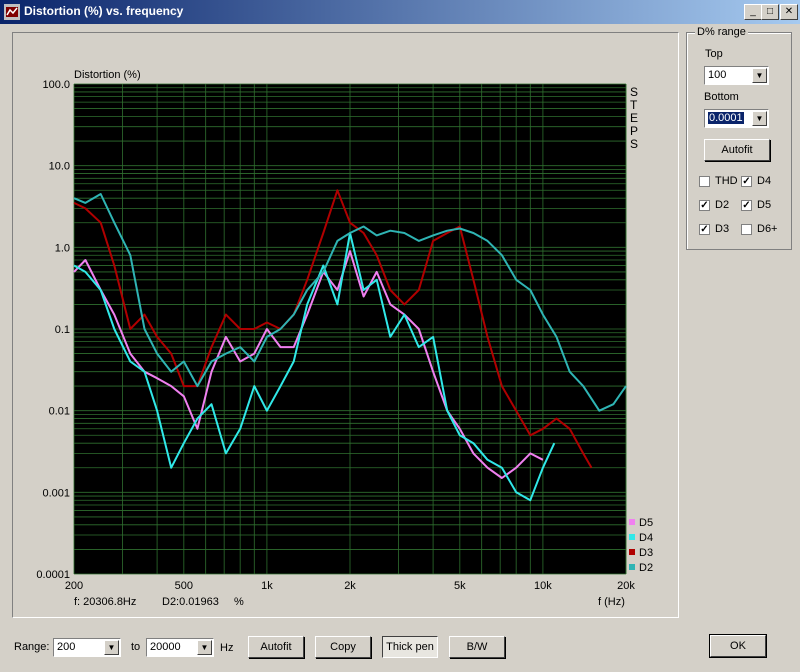 The image size is (800, 672). Describe the element at coordinates (646, 553) in the screenshot. I see `legend-label: D3` at that location.